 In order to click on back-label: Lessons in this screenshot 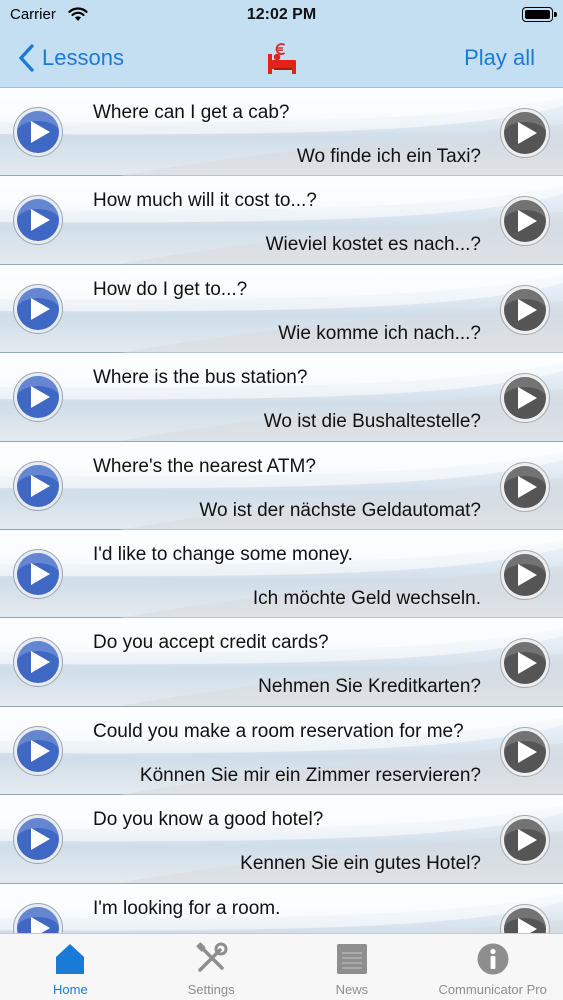, I will do `click(83, 57)`.